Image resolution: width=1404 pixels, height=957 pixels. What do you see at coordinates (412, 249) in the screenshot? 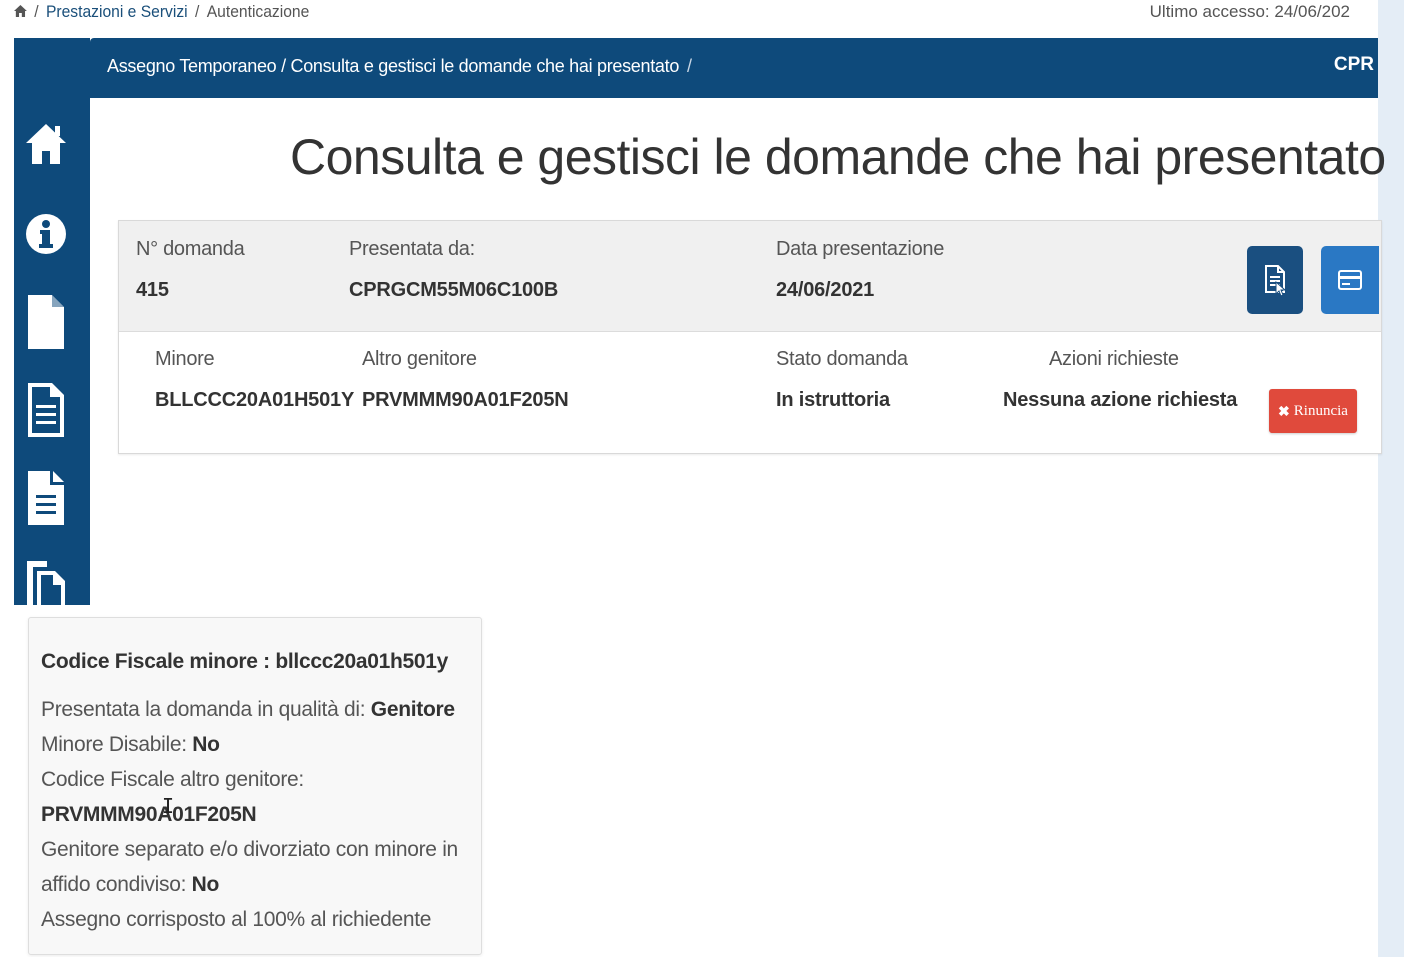
I see `submitted-by-label: Presentata da:` at bounding box center [412, 249].